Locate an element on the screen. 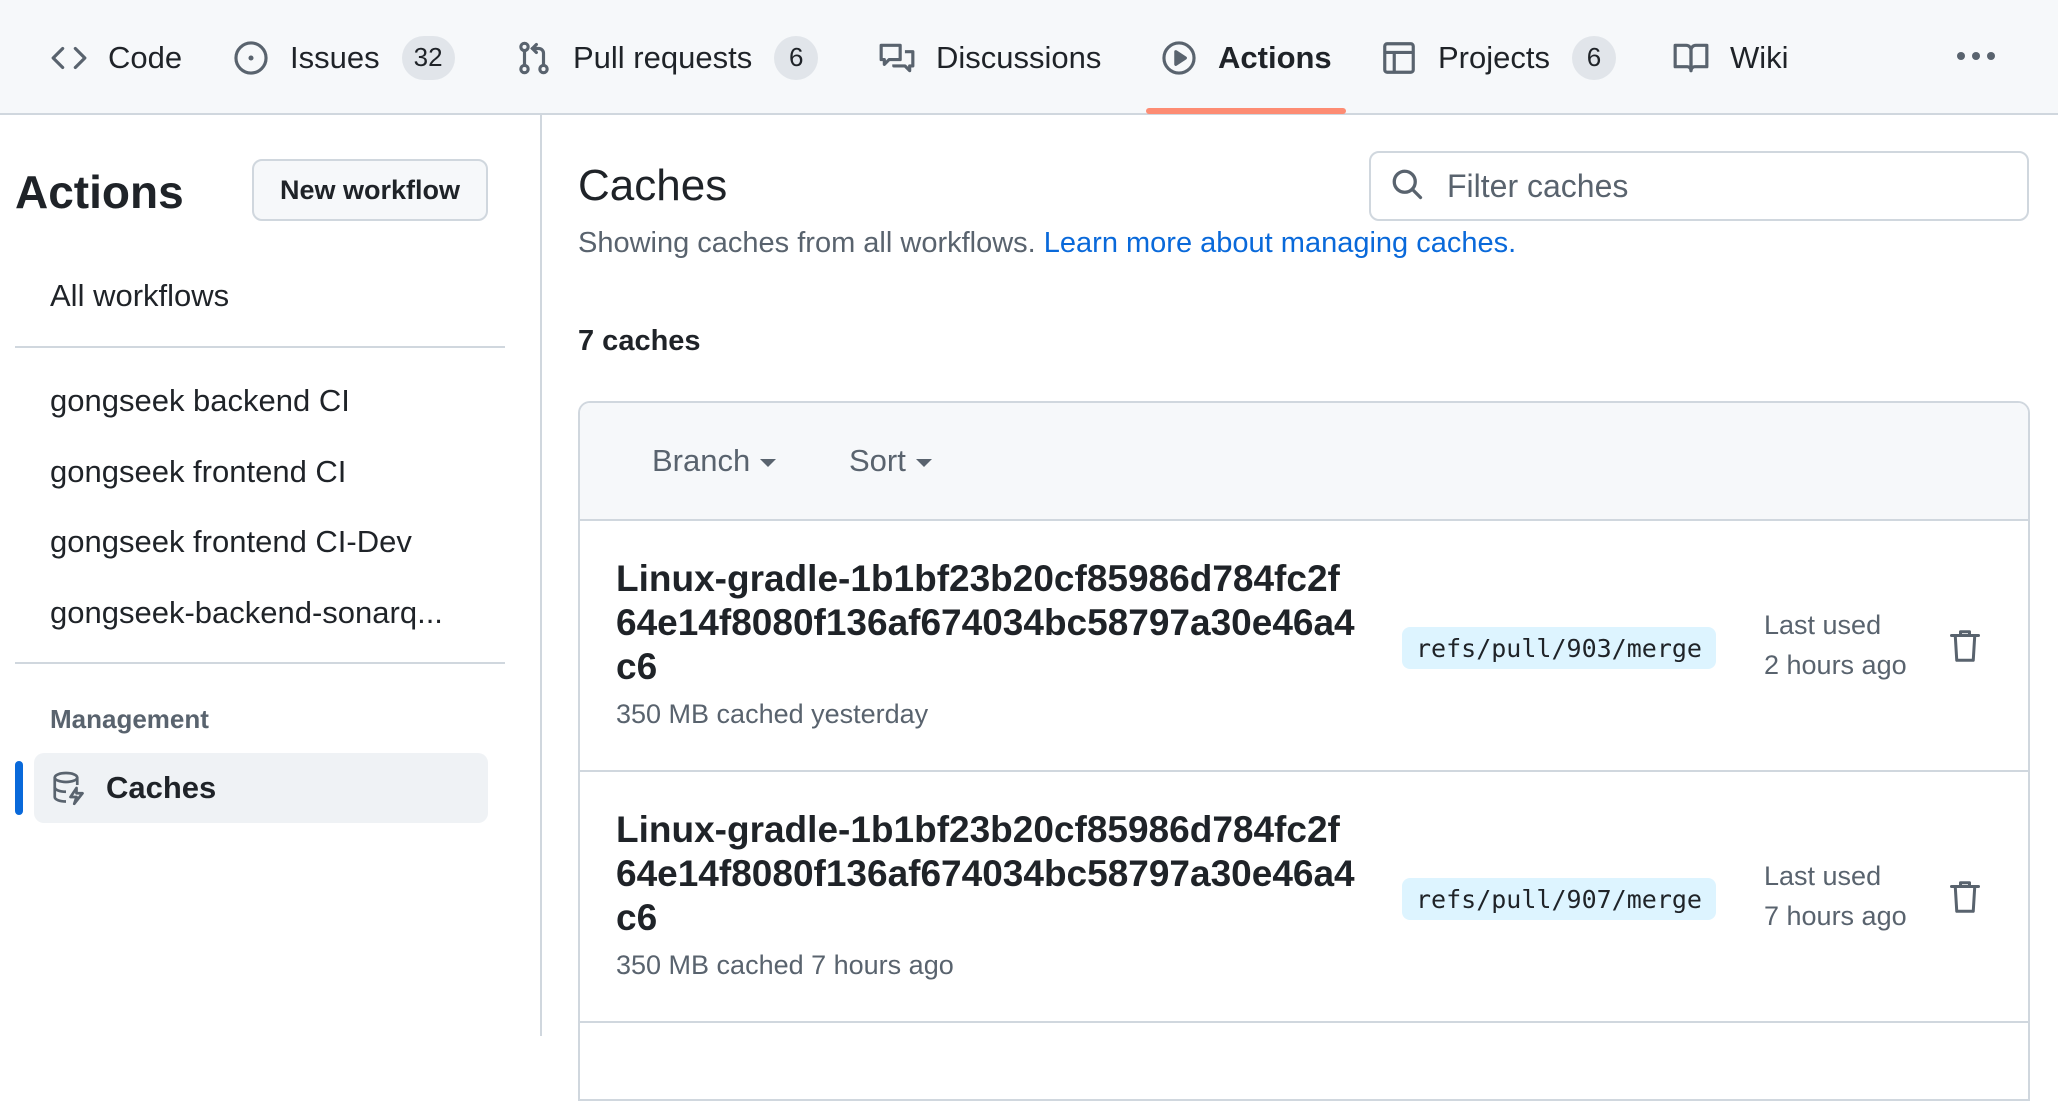 The width and height of the screenshot is (2058, 1101). branch-filter-dropdown: Branch is located at coordinates (714, 461).